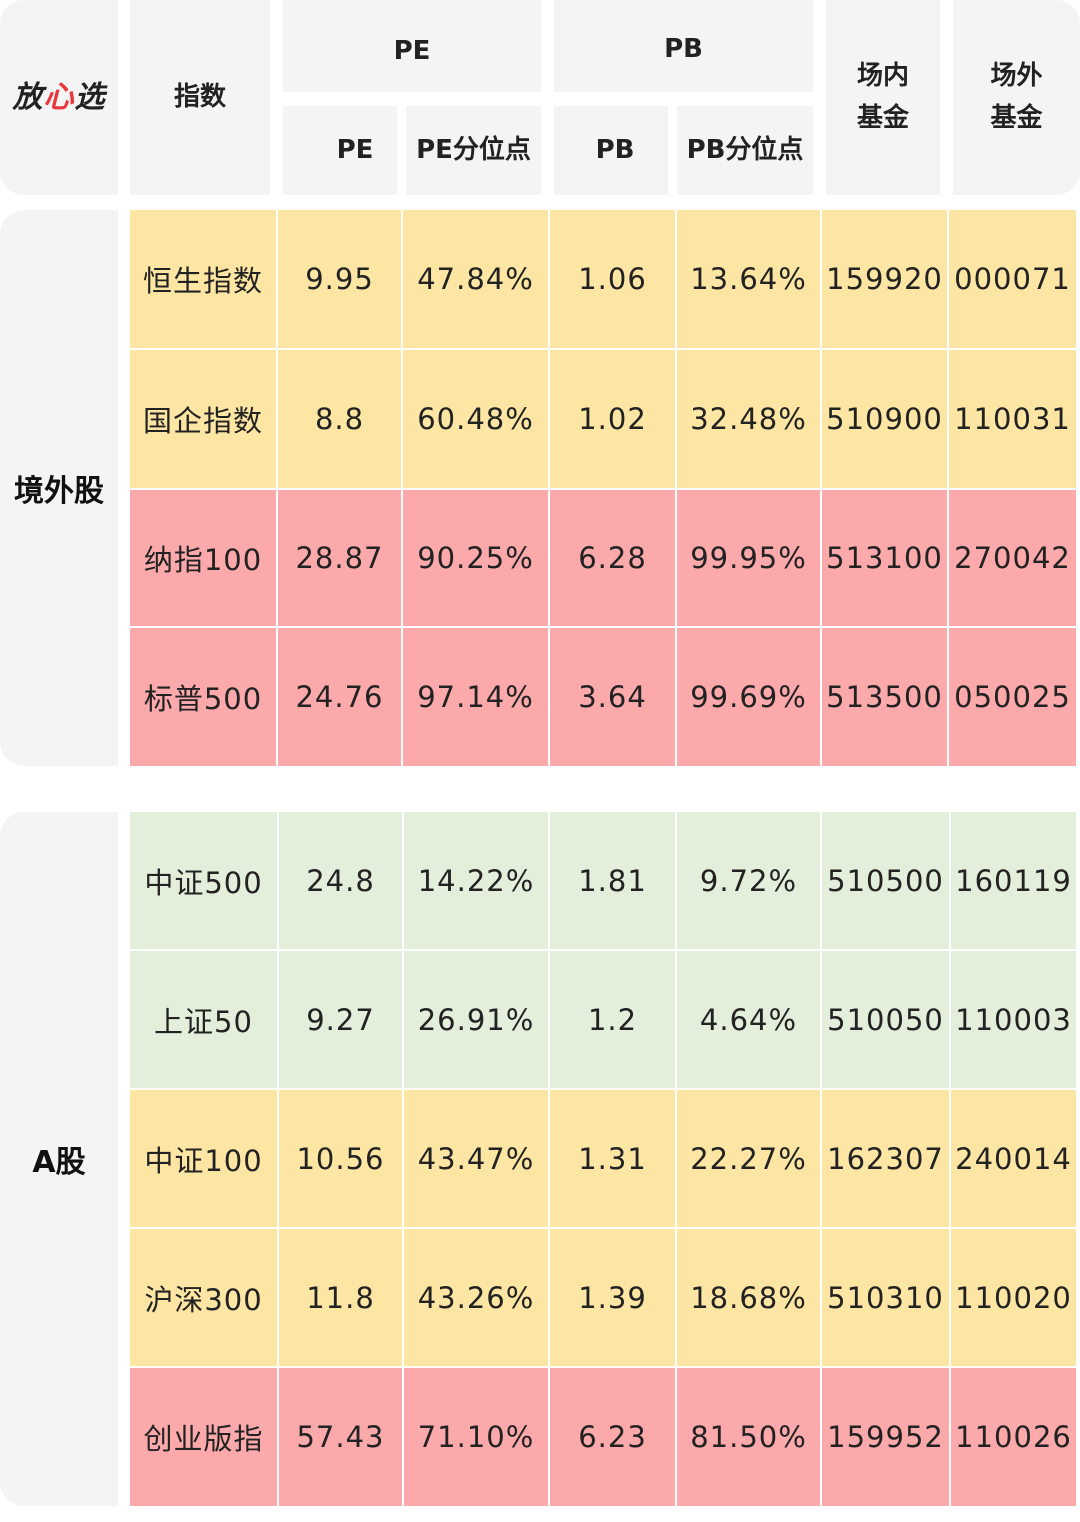 The height and width of the screenshot is (1522, 1080). I want to click on cell-offsite-fund: 110020, so click(1013, 1297).